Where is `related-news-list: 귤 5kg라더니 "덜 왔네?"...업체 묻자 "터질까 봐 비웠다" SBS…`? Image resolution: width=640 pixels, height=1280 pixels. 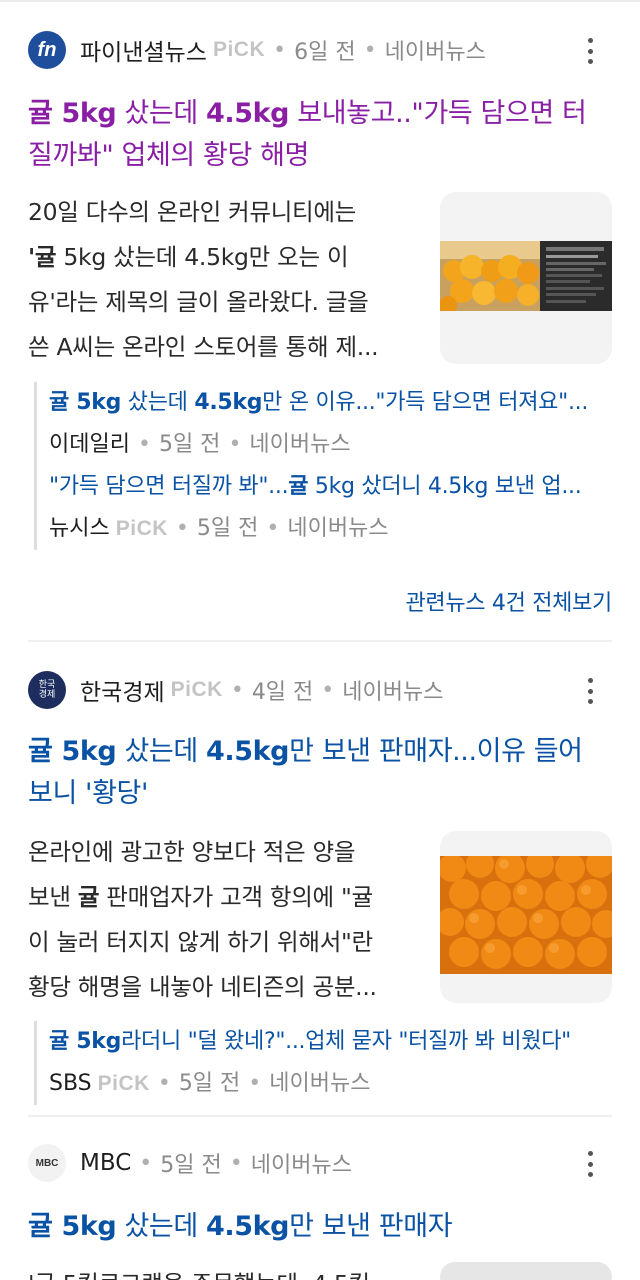 related-news-list: 귤 5kg라더니 "덜 왔네?"...업체 묻자 "터질까 봐 비웠다" SBS… is located at coordinates (327, 1063).